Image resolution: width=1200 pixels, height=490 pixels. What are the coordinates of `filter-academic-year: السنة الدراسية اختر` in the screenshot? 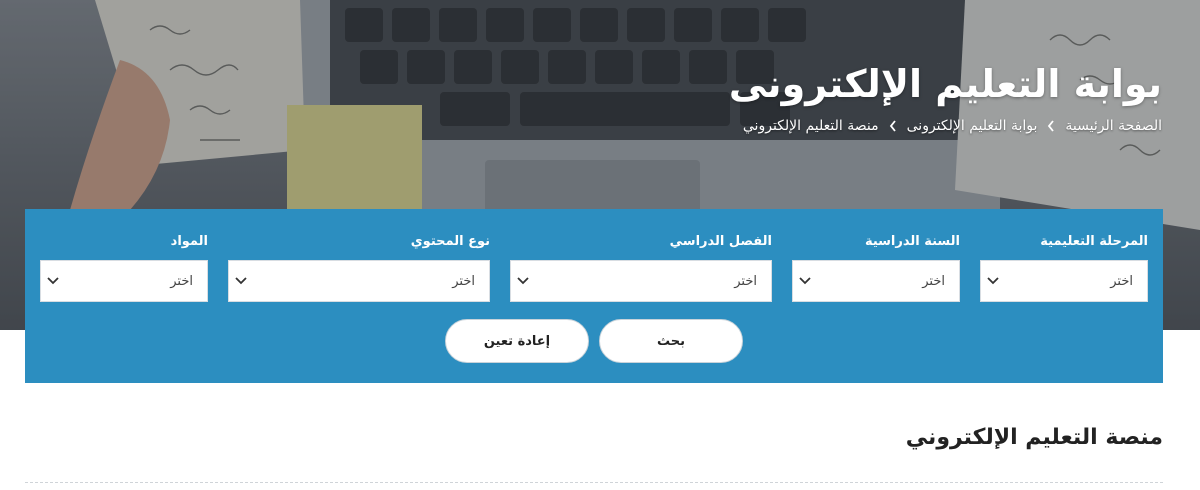 It's located at (876, 267).